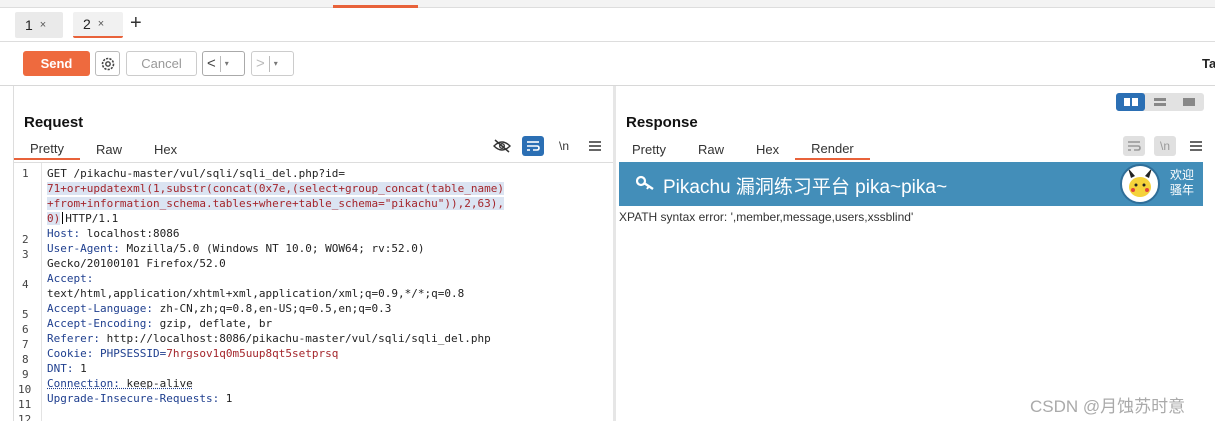 The image size is (1215, 421). I want to click on header-name: Connection:, so click(83, 383).